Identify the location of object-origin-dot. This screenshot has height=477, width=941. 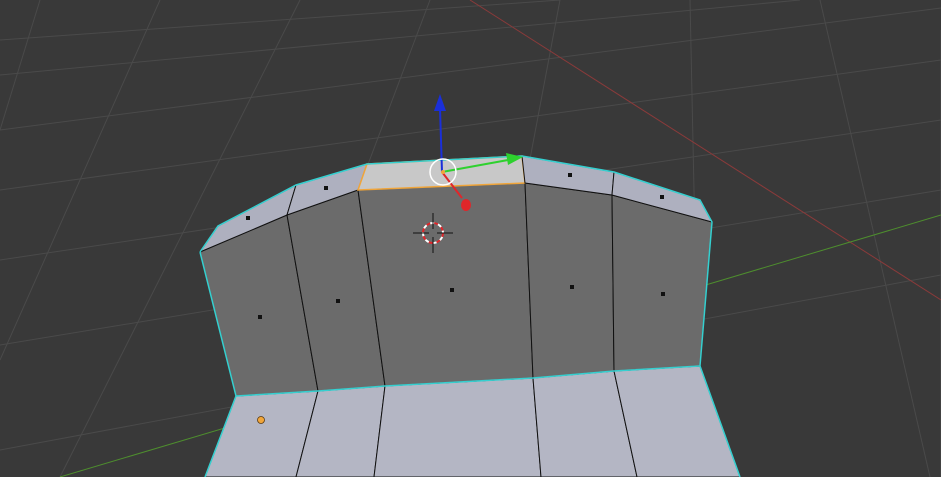
(261, 420).